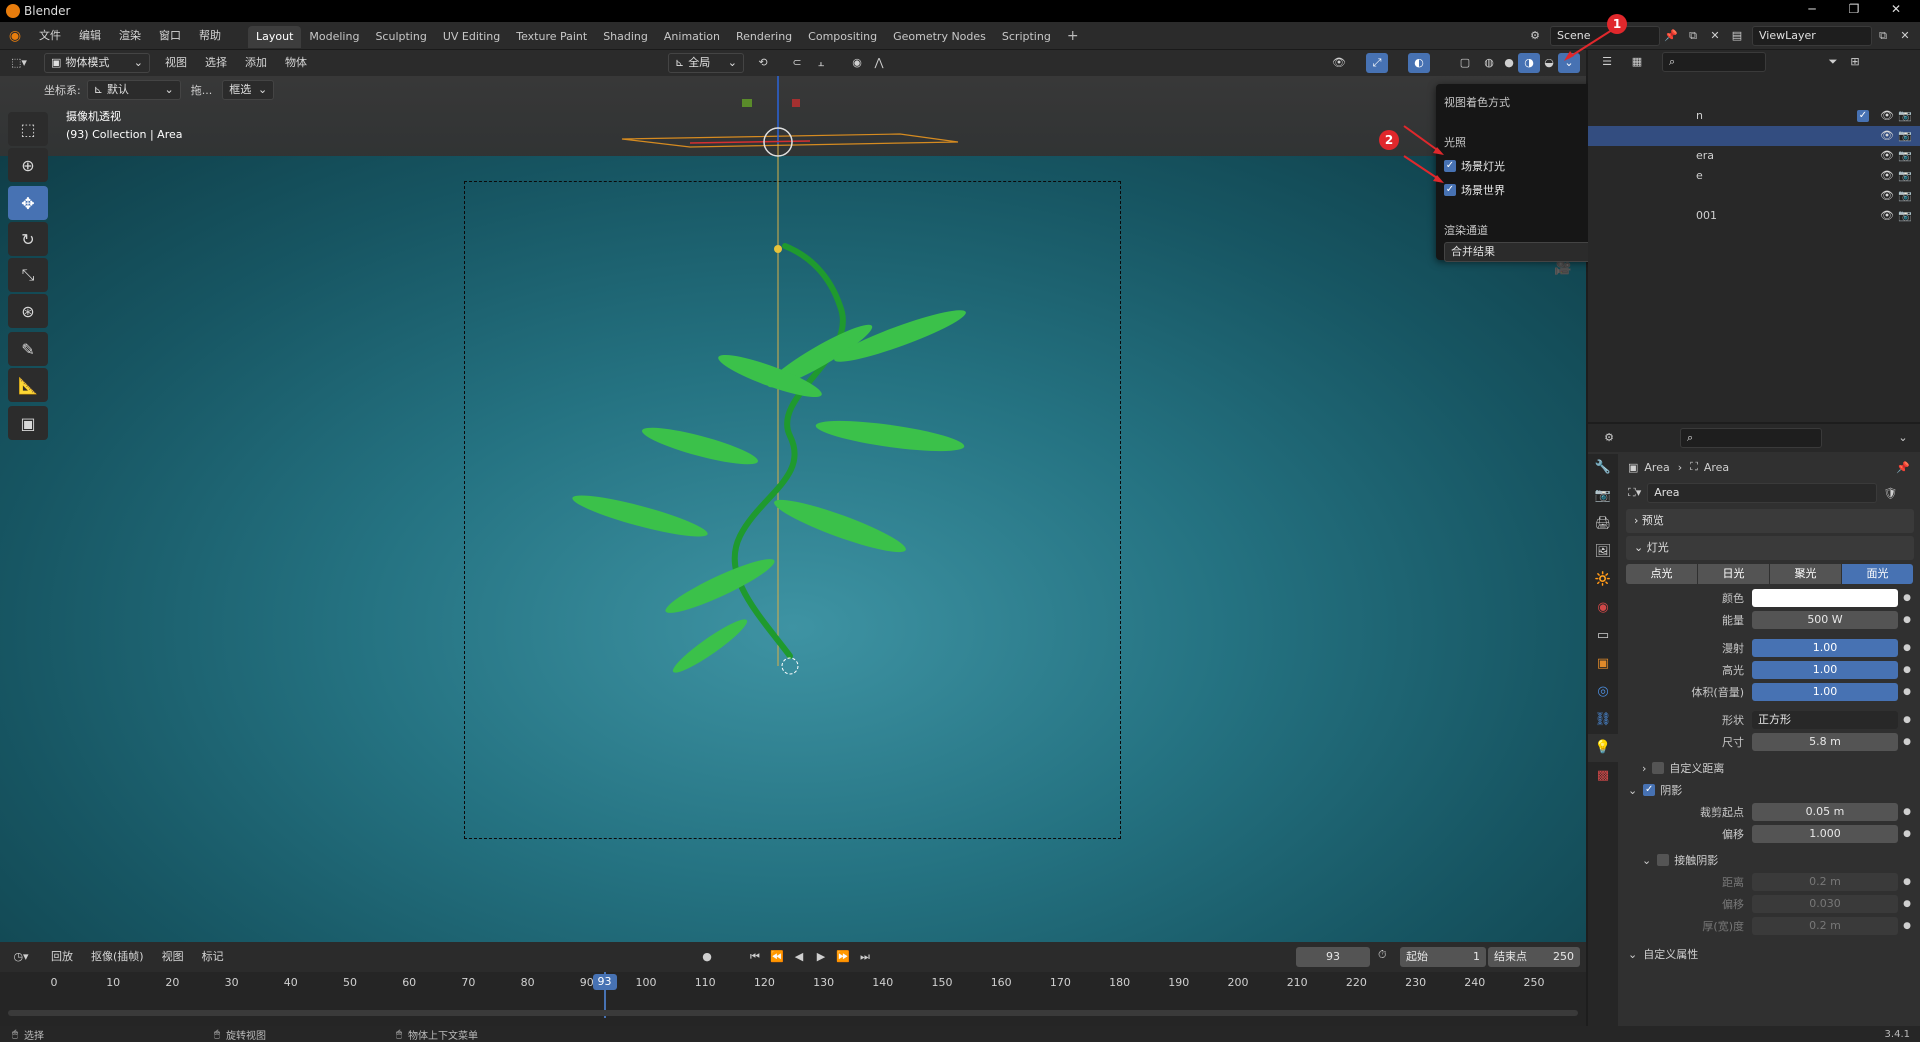 Image resolution: width=1920 pixels, height=1042 pixels. Describe the element at coordinates (1733, 574) in the screenshot. I see `light-type-option: 日光` at that location.